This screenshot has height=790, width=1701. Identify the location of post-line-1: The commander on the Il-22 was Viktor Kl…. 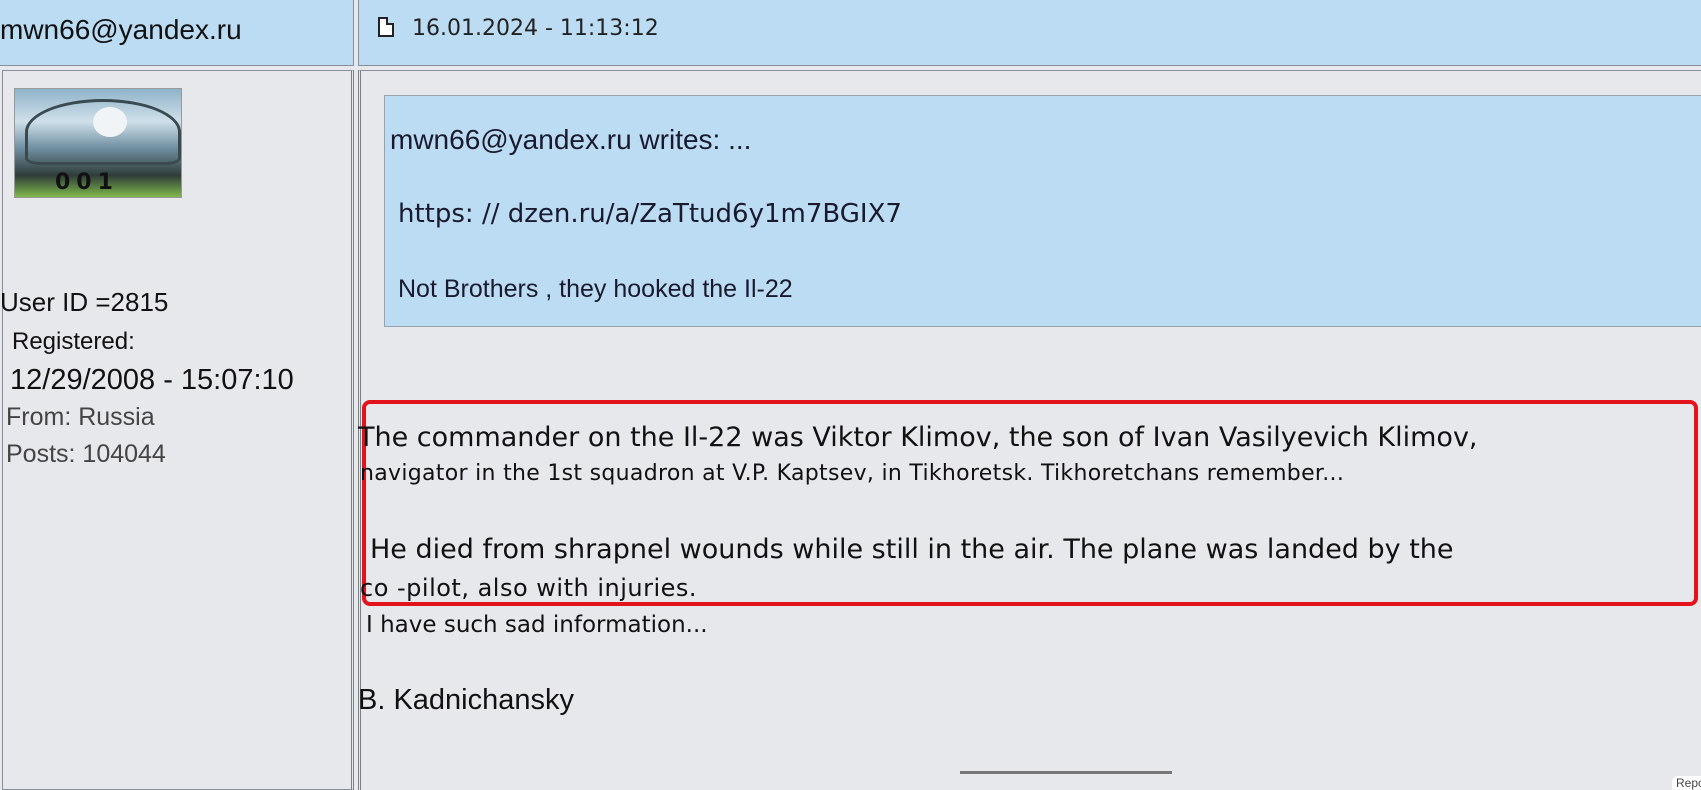
(918, 437).